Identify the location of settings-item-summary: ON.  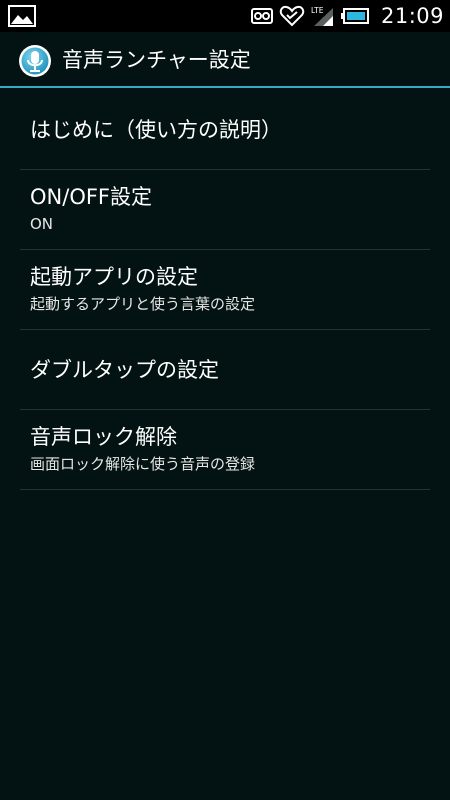
(42, 224).